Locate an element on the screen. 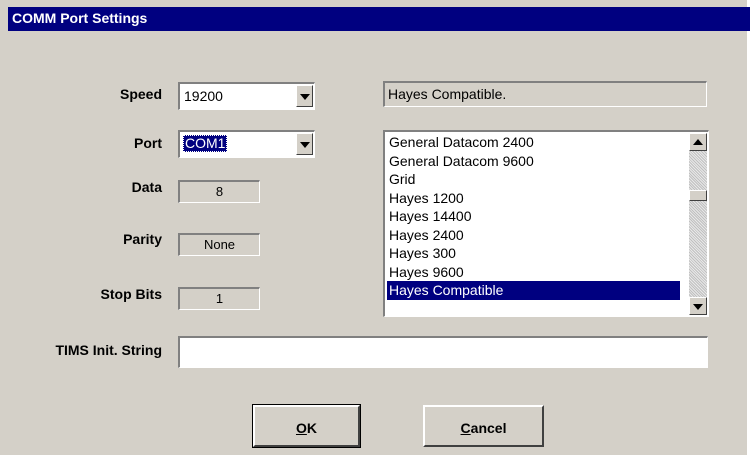 The width and height of the screenshot is (751, 459). speed-label: Speed is located at coordinates (140, 94).